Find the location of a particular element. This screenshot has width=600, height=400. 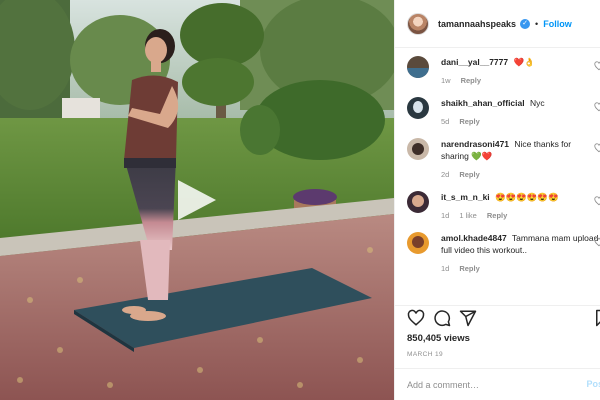

comment-input is located at coordinates (492, 384).